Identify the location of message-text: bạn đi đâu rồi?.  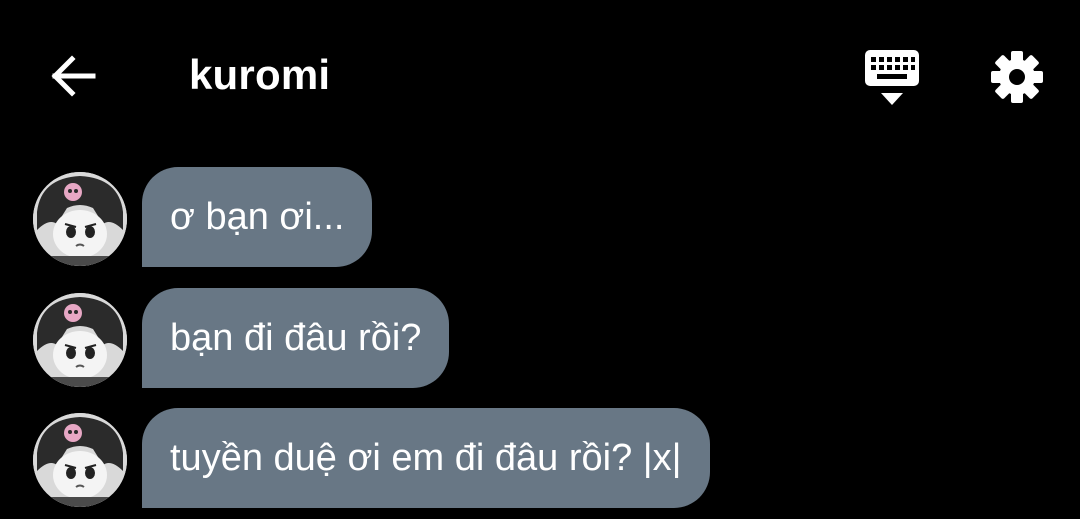
(296, 338).